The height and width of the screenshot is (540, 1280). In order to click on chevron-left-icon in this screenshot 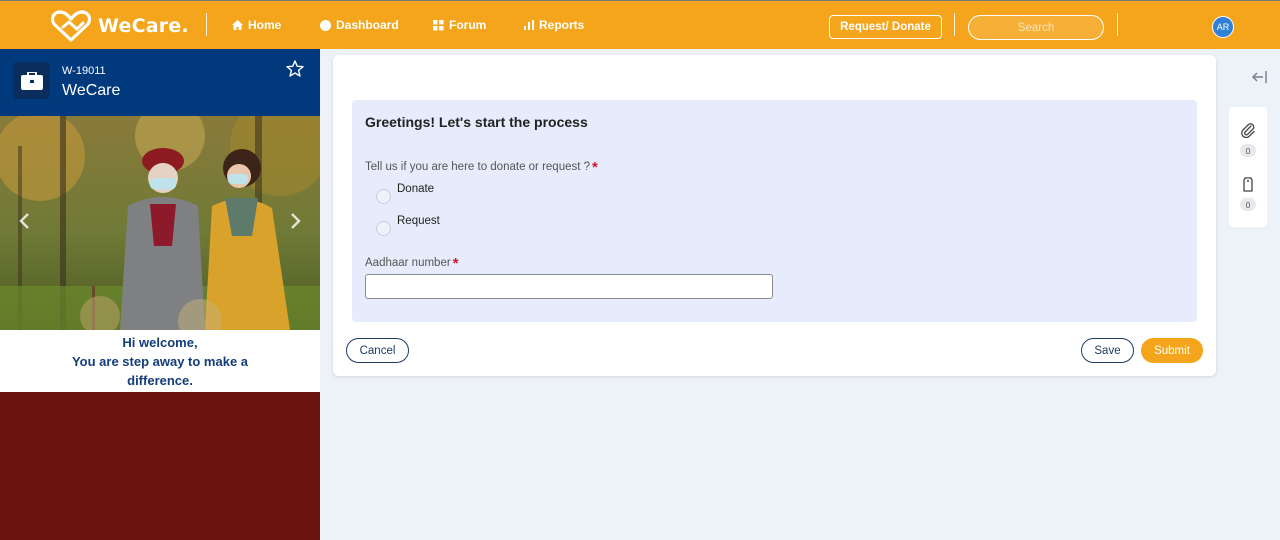, I will do `click(24, 221)`.